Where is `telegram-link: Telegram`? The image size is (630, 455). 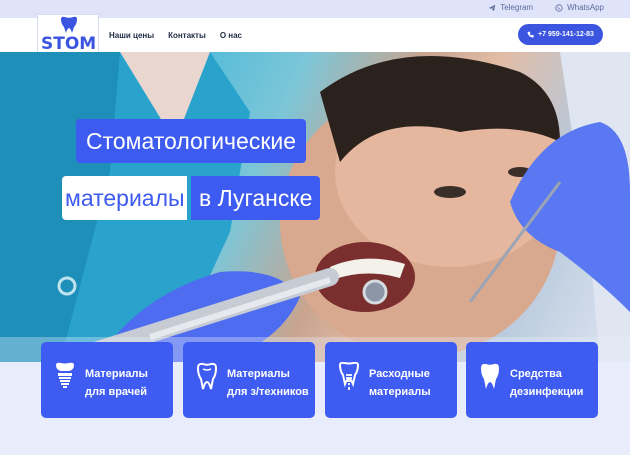
telegram-link: Telegram is located at coordinates (510, 7).